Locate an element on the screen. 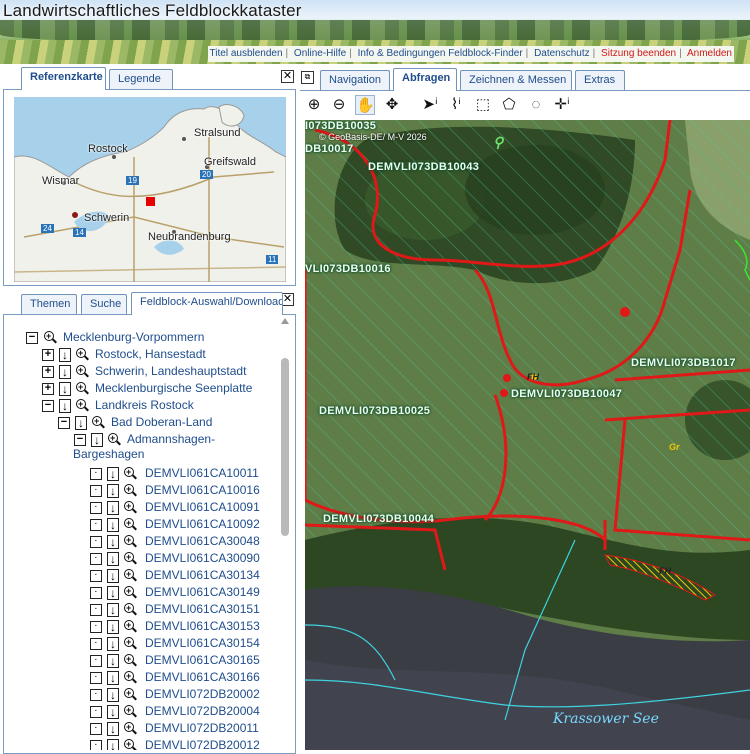 The height and width of the screenshot is (754, 750). tree-node-label: Schwerin, Landeshauptstadt is located at coordinates (170, 371).